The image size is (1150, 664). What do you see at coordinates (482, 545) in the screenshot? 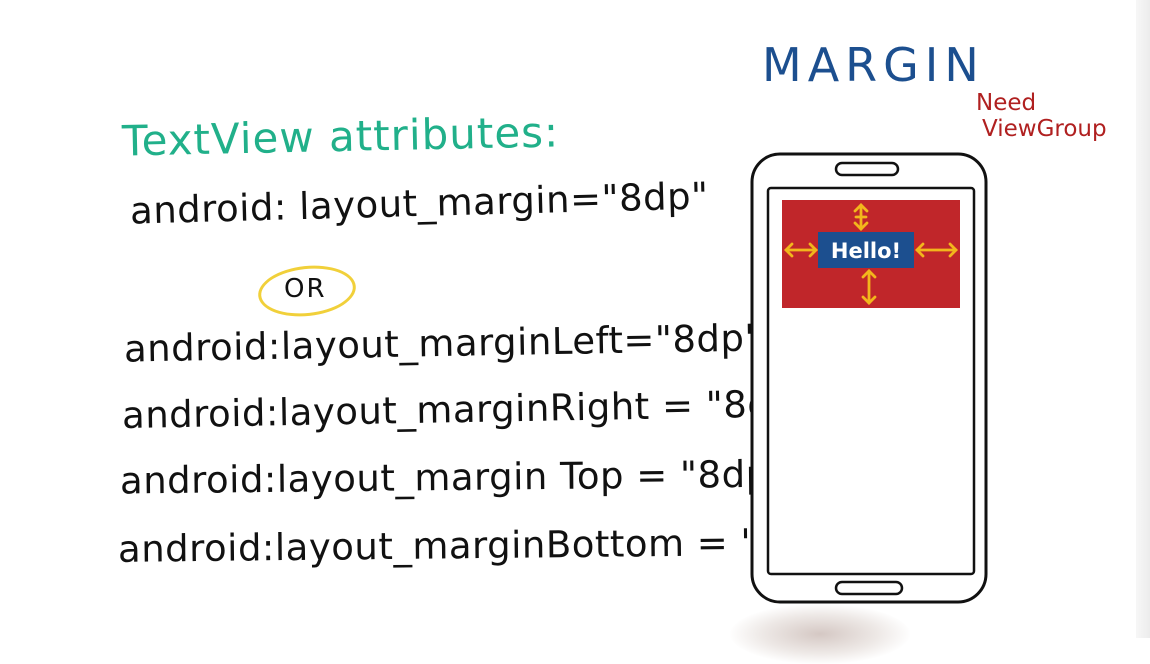
I see `attr-layout-margin-bottom: android:layout_marginBottom = "8dp"` at bounding box center [482, 545].